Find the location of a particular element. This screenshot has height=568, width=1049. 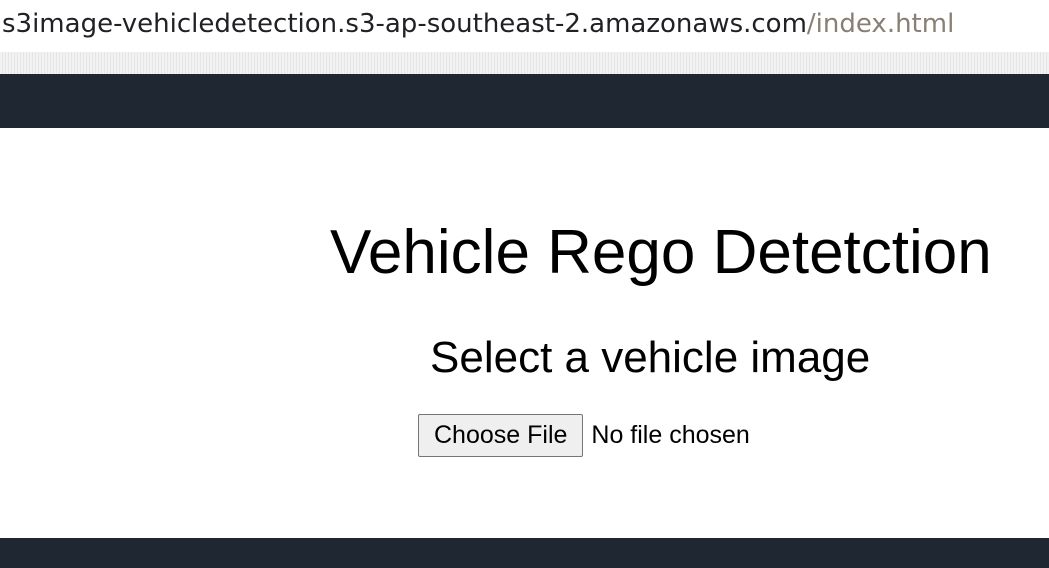

file-status-text: No file chosen is located at coordinates (670, 435).